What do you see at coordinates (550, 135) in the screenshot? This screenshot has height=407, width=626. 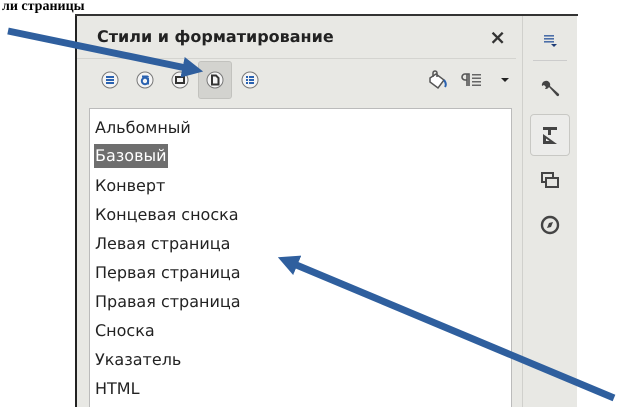 I see `sidebar-tab` at bounding box center [550, 135].